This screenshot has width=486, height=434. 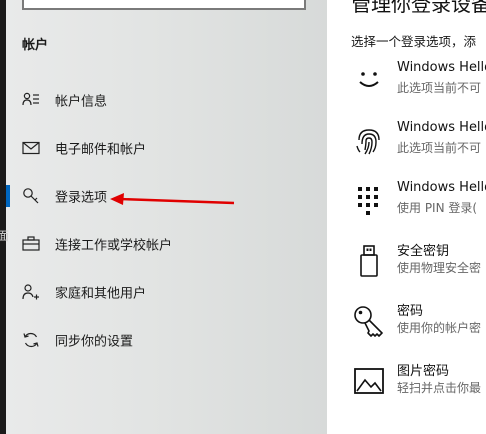 What do you see at coordinates (439, 388) in the screenshot?
I see `option-subtitle: 轻扫并点击你最` at bounding box center [439, 388].